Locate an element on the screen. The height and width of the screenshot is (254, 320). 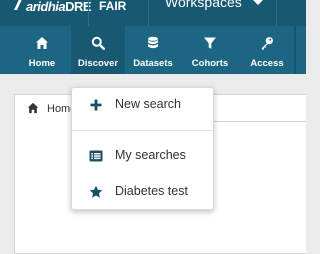
nav-discover: Discover is located at coordinates (98, 50).